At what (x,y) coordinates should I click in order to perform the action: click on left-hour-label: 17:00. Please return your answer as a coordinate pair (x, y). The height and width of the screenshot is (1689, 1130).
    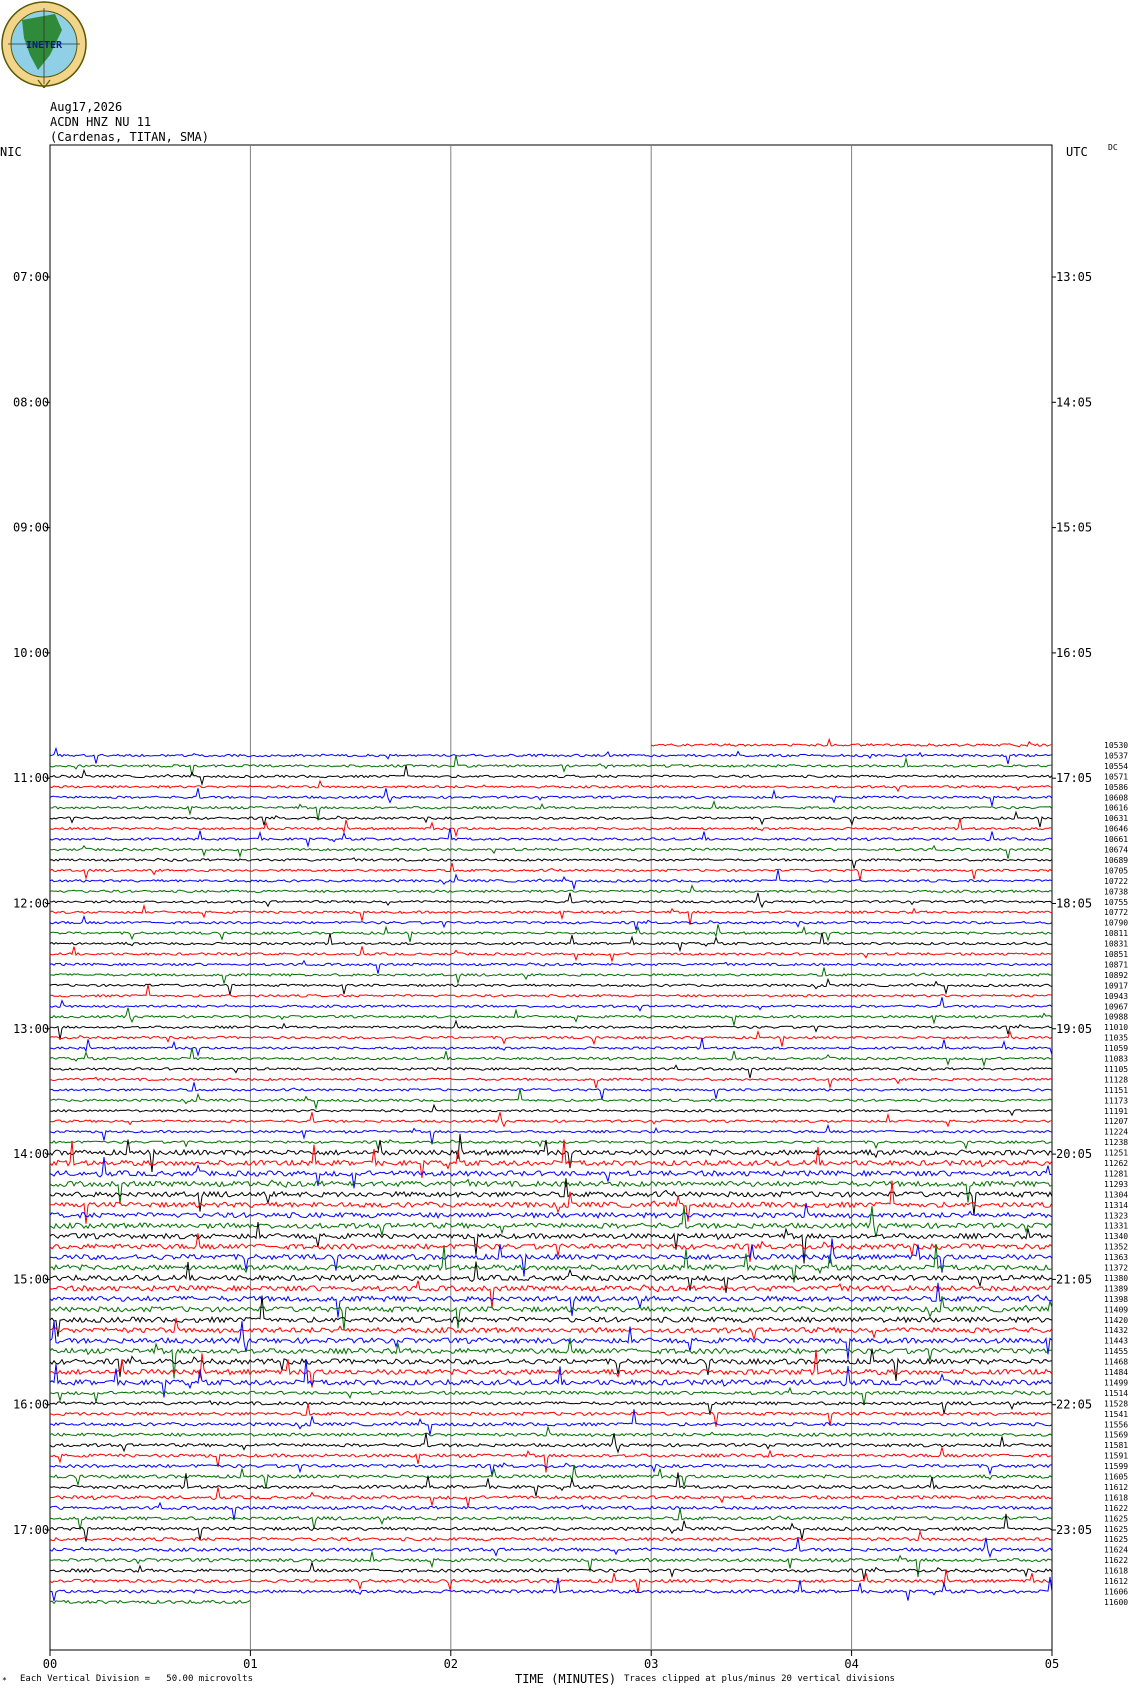
    Looking at the image, I should click on (31, 1530).